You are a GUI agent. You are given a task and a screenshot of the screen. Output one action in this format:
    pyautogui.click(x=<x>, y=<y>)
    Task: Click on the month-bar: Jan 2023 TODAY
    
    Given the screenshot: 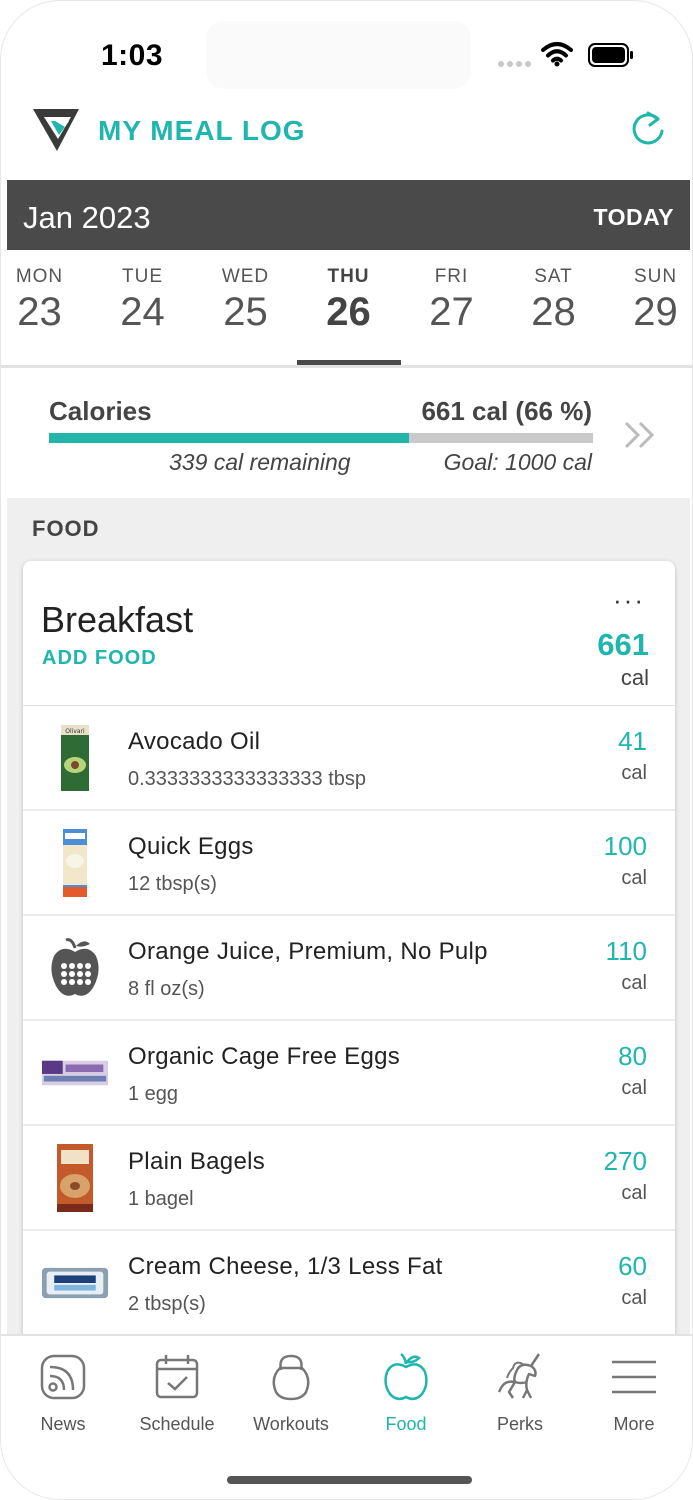 What is the action you would take?
    pyautogui.click(x=348, y=215)
    